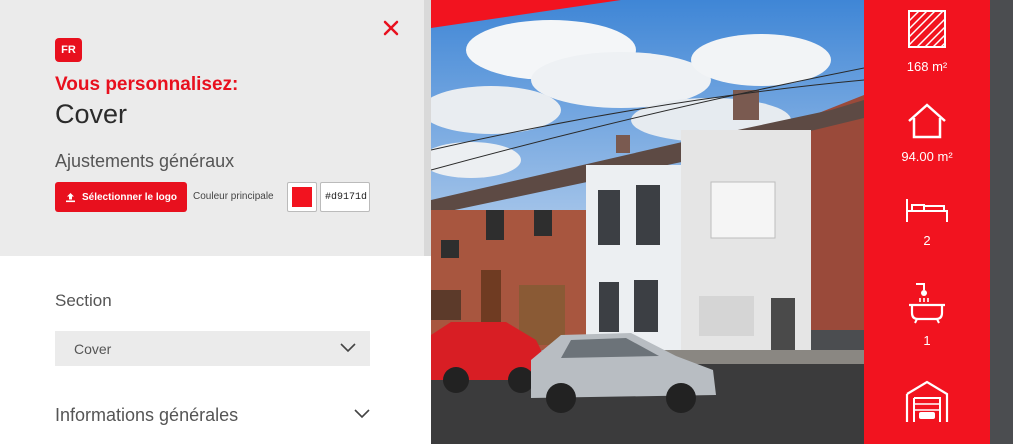 The width and height of the screenshot is (1013, 444). What do you see at coordinates (129, 197) in the screenshot?
I see `select-logo-label: Sélectionner le logo` at bounding box center [129, 197].